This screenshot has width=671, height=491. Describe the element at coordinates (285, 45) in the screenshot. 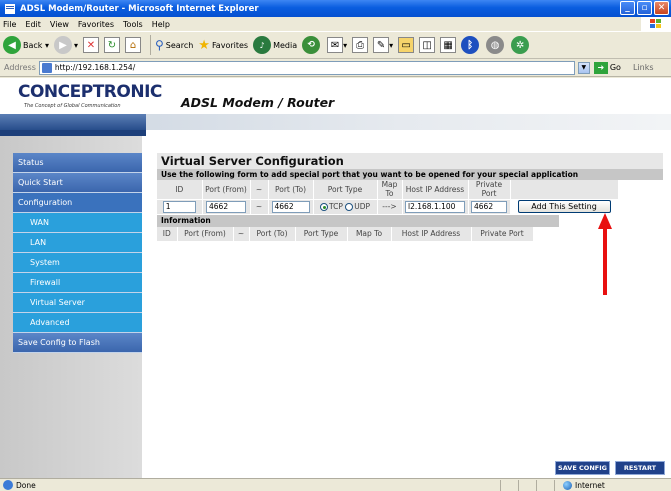

I see `media-label: Media` at that location.